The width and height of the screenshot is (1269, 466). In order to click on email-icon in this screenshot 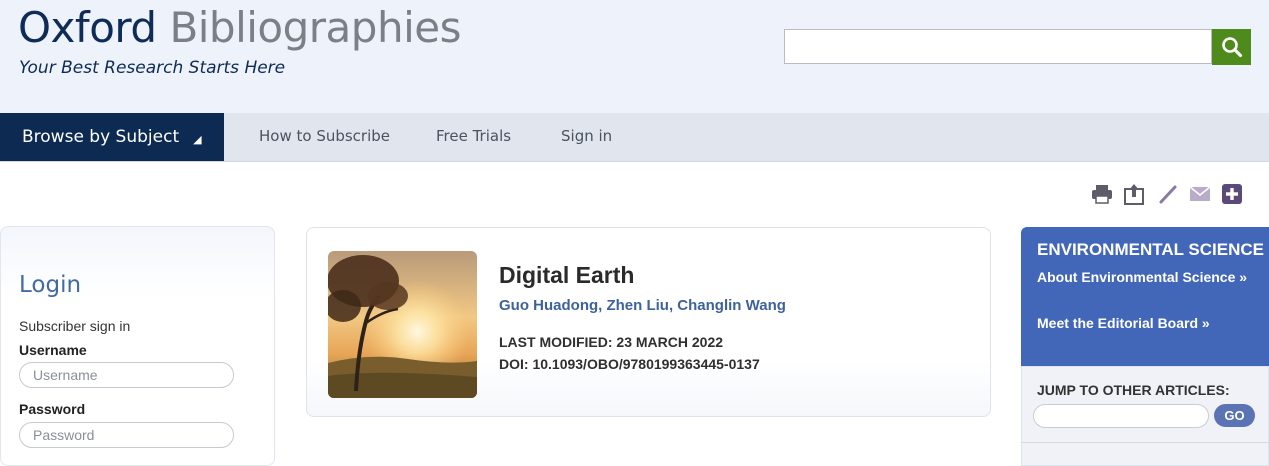, I will do `click(1200, 194)`.